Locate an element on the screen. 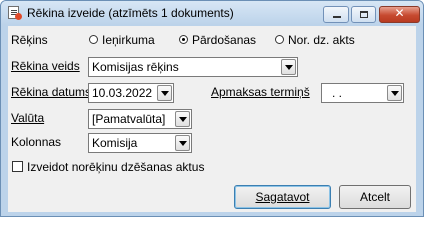  title-bar: Rēkina izveide (atzīmēts 1 dokuments) ✕ is located at coordinates (212, 13).